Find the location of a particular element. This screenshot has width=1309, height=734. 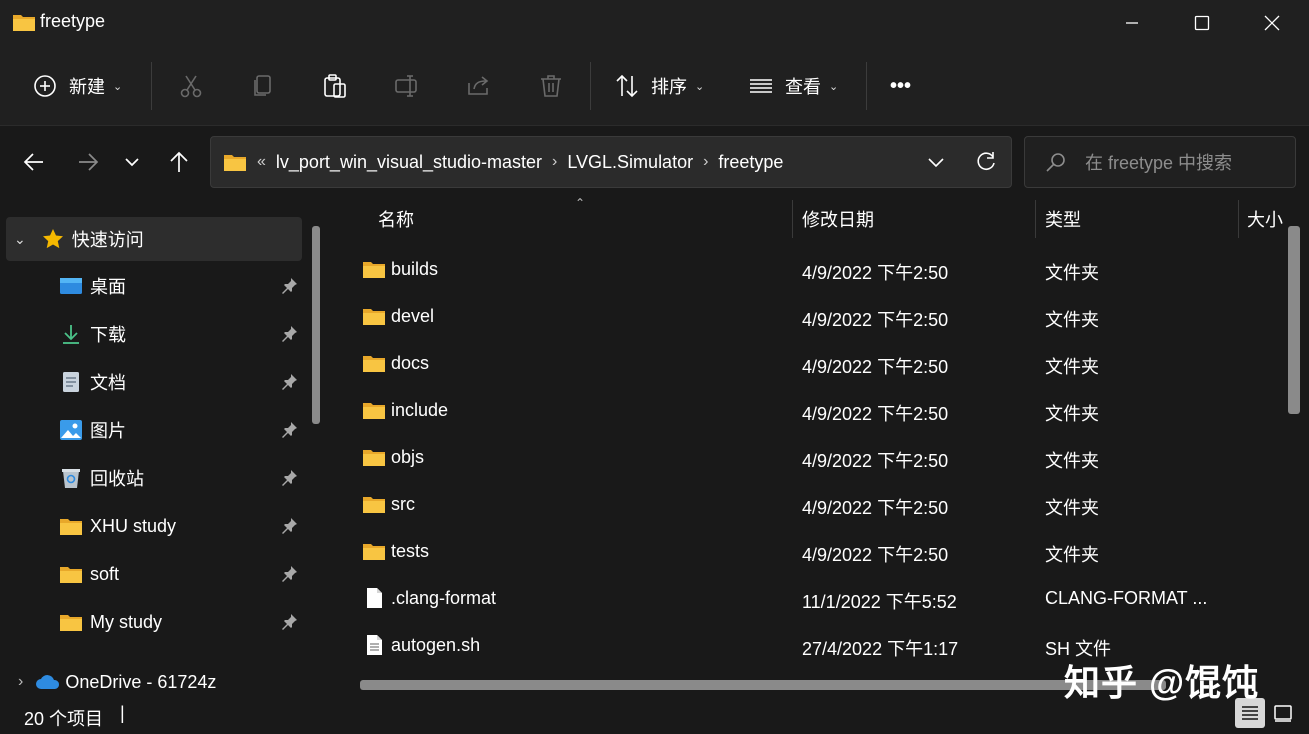

download-icon is located at coordinates (71, 334).